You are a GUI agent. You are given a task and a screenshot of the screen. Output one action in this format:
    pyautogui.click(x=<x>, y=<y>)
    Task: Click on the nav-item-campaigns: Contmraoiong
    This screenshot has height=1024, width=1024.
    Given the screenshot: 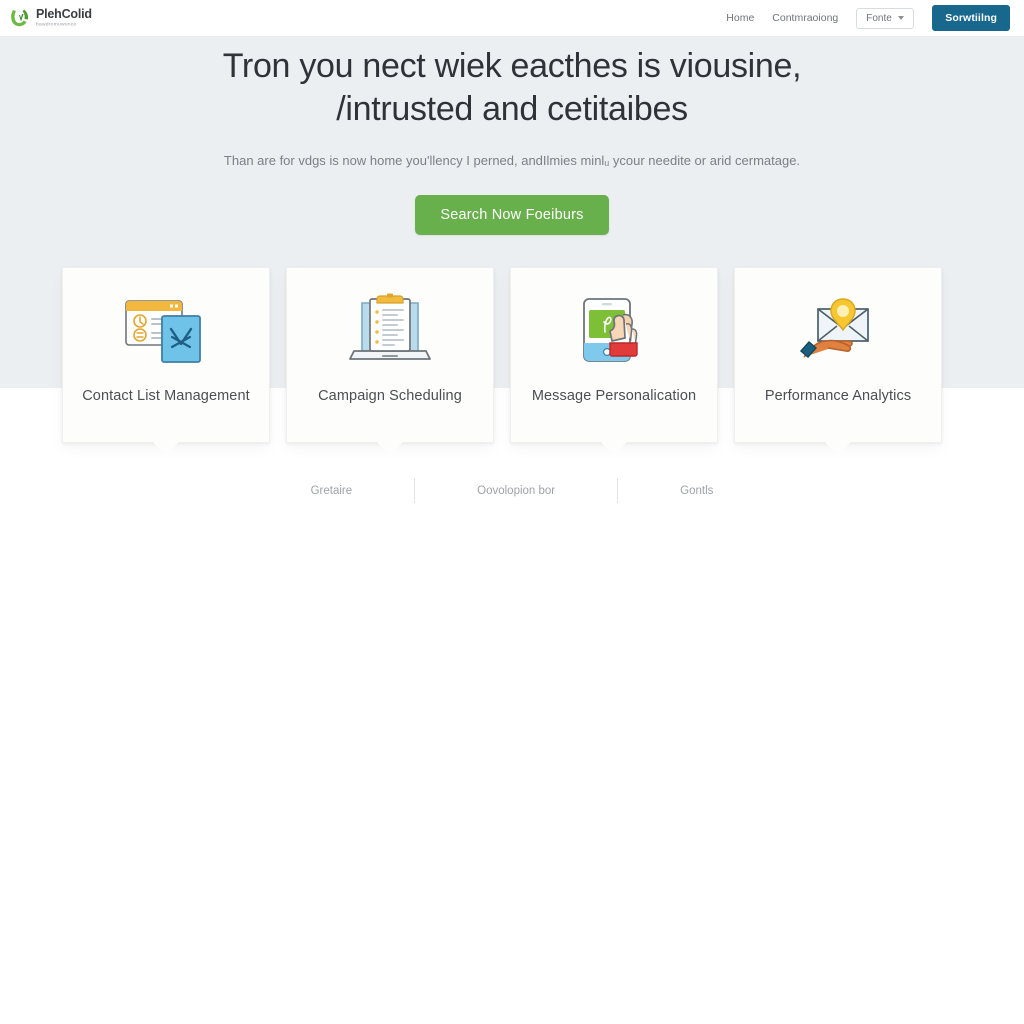 What is the action you would take?
    pyautogui.click(x=805, y=18)
    